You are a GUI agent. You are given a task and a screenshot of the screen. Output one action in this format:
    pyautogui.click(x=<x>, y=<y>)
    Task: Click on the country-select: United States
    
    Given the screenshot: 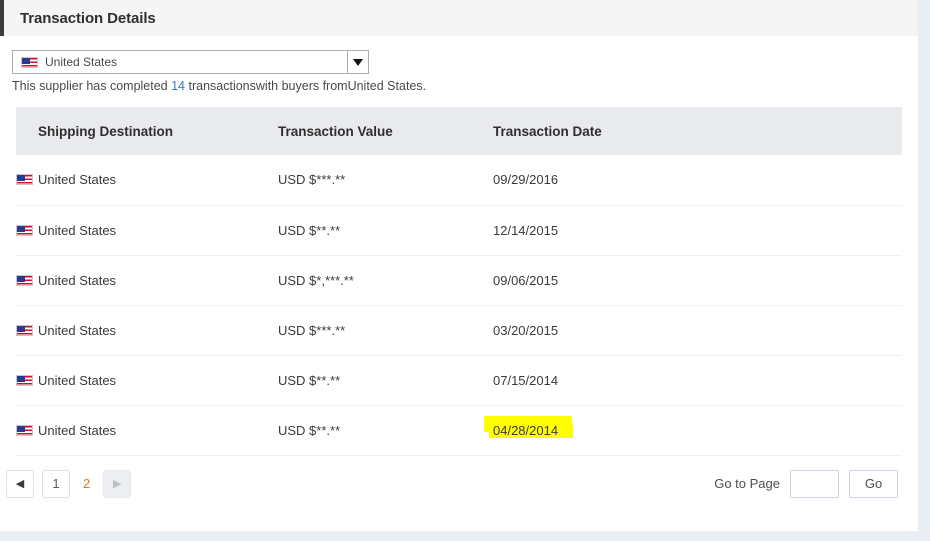 What is the action you would take?
    pyautogui.click(x=190, y=62)
    